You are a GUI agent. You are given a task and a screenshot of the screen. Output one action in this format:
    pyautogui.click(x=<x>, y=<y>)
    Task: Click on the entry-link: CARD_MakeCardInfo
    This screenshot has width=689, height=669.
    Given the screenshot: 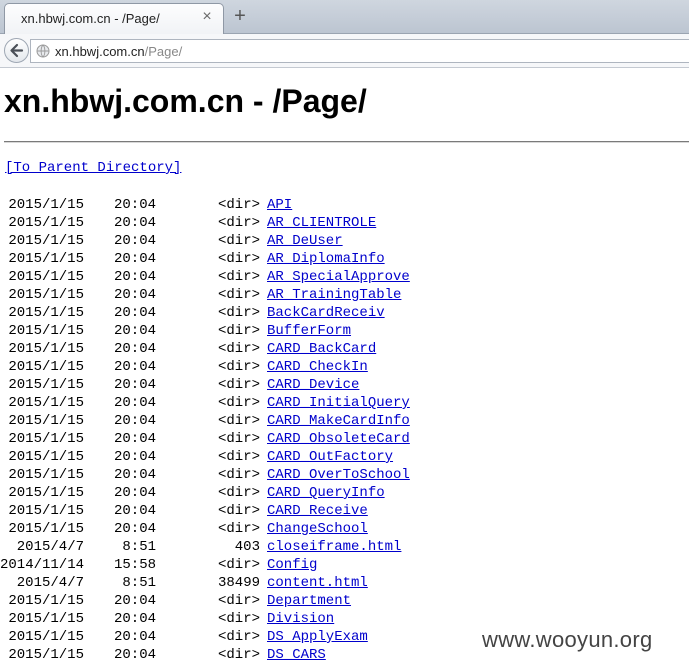 What is the action you would take?
    pyautogui.click(x=338, y=421)
    